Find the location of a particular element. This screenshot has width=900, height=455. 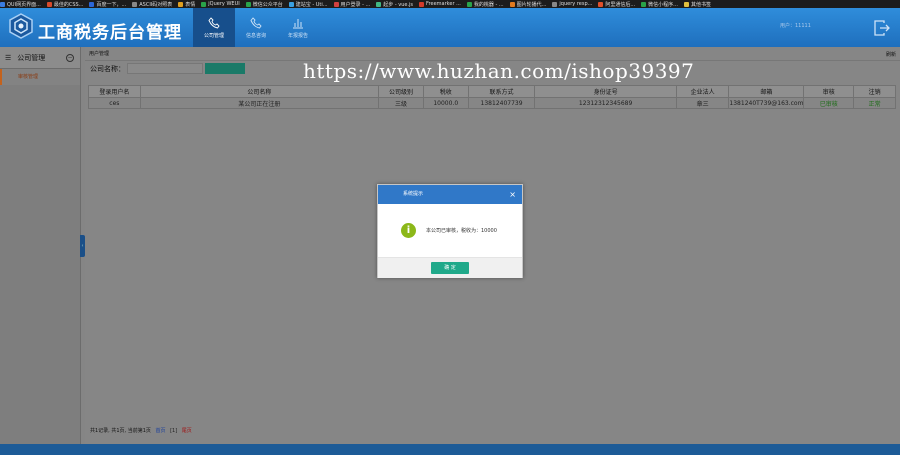

top-nav: 公司管理 信息咨询 年报报告 is located at coordinates (256, 27).